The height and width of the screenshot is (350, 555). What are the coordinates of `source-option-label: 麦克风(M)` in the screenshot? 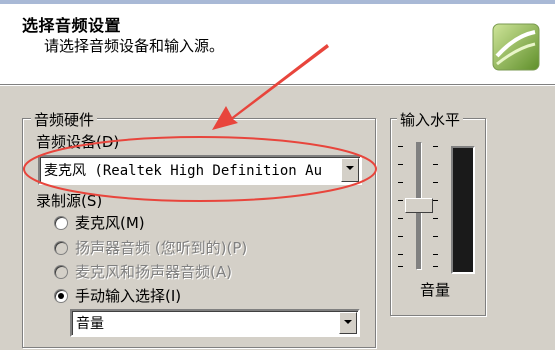 It's located at (110, 223).